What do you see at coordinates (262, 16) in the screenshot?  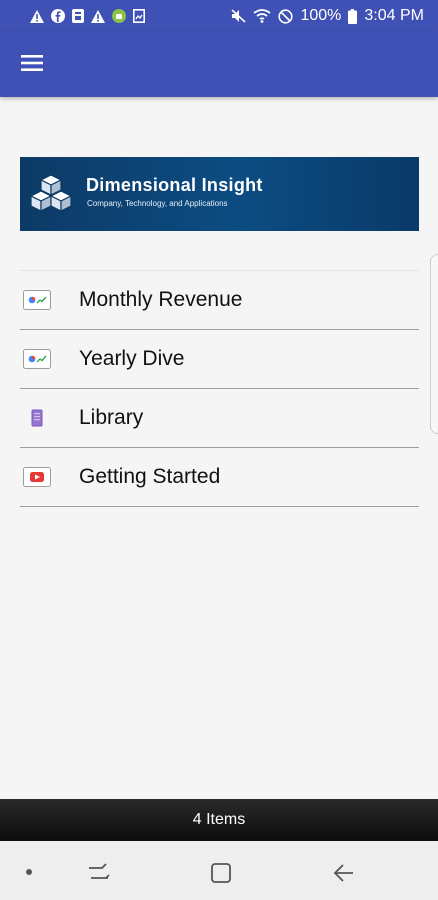 I see `wifi-icon` at bounding box center [262, 16].